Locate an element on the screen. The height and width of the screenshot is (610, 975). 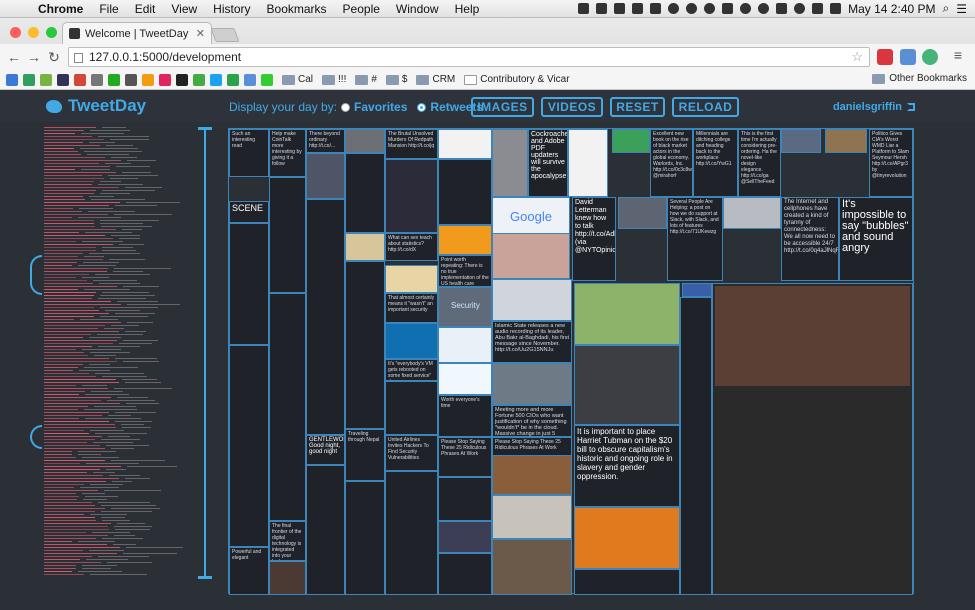
new-tab-button is located at coordinates (225, 35).